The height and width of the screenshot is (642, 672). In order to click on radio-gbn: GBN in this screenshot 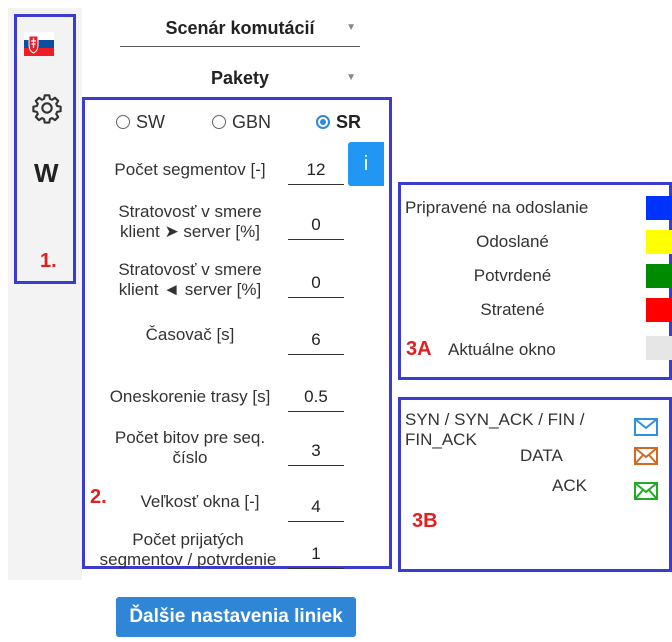, I will do `click(241, 122)`.